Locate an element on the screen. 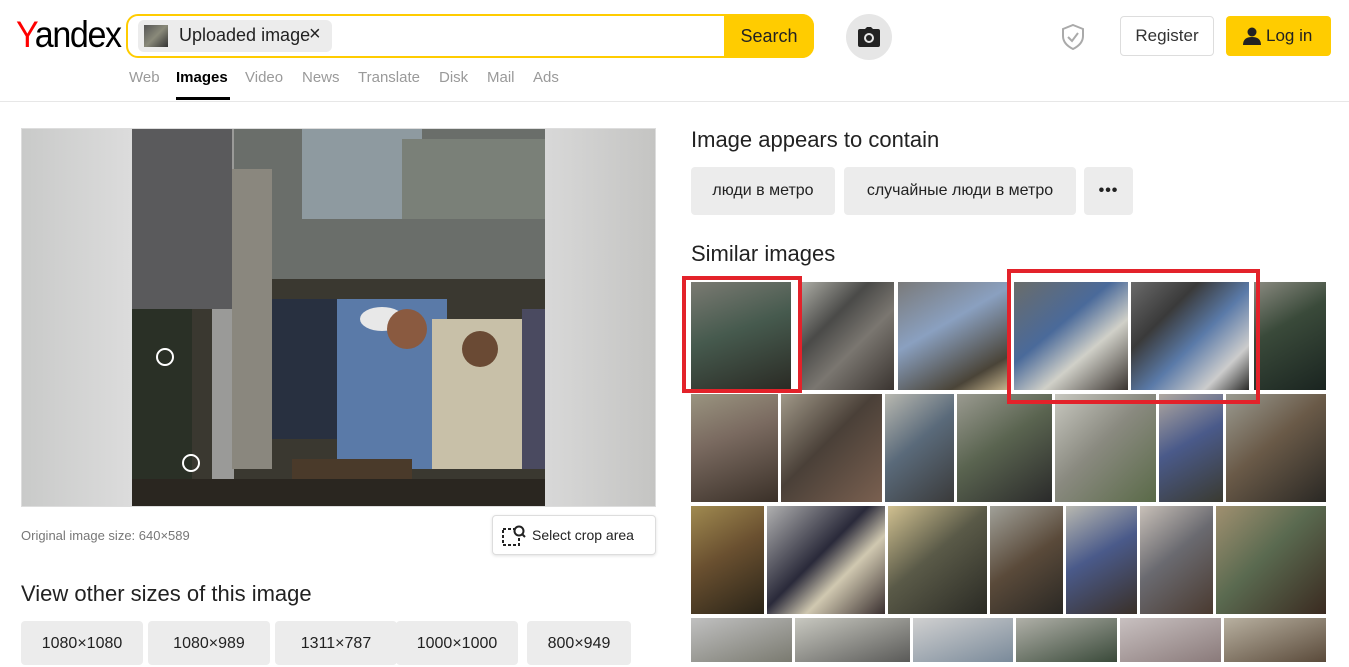 The image size is (1349, 667). tab-web: Web is located at coordinates (144, 77).